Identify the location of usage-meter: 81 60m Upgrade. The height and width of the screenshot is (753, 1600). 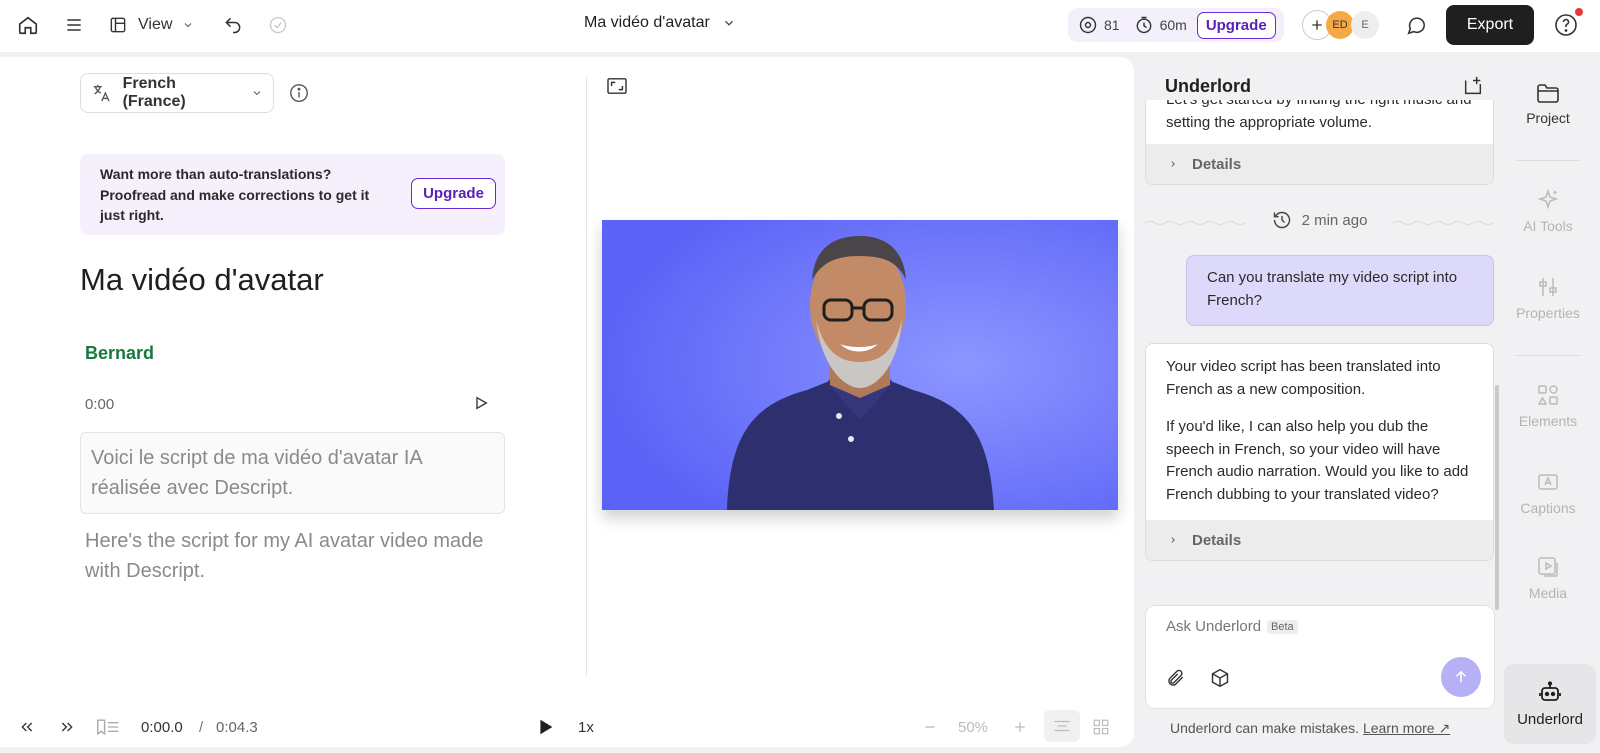
(1176, 25).